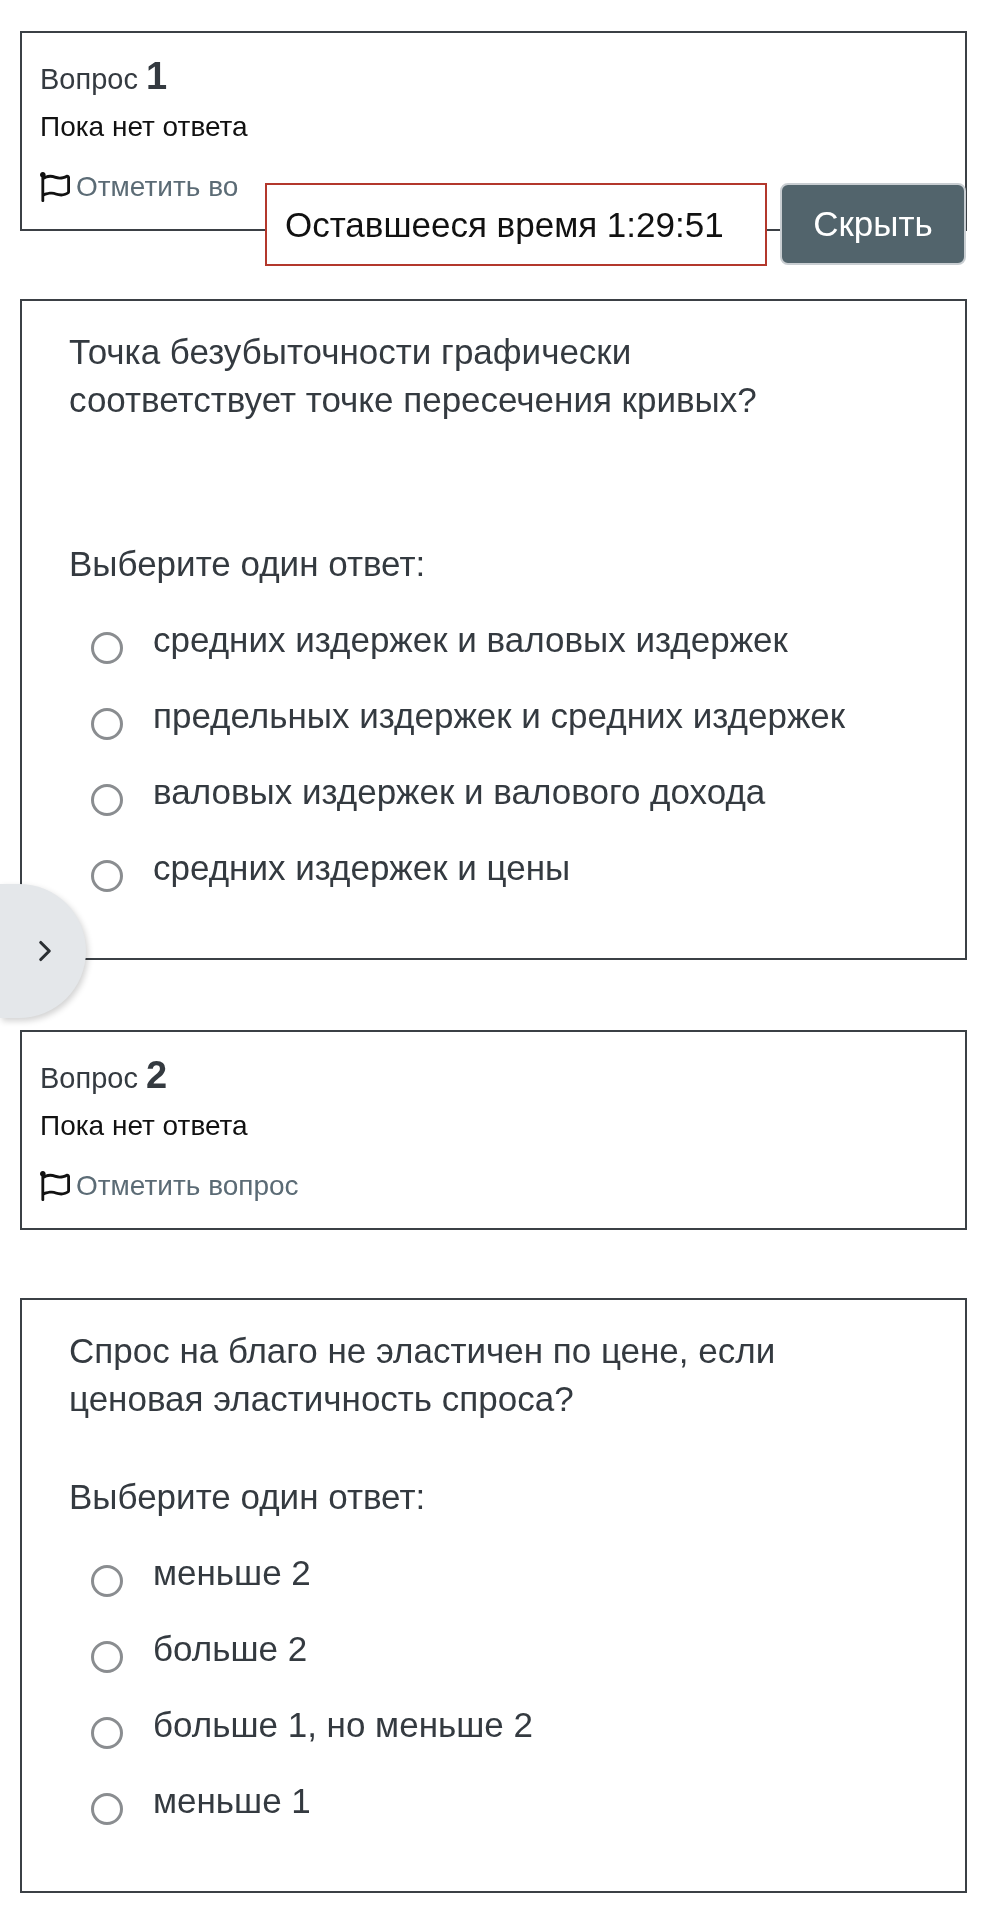  Describe the element at coordinates (343, 1725) in the screenshot. I see `option-label: больше 1, но меньше 2` at that location.